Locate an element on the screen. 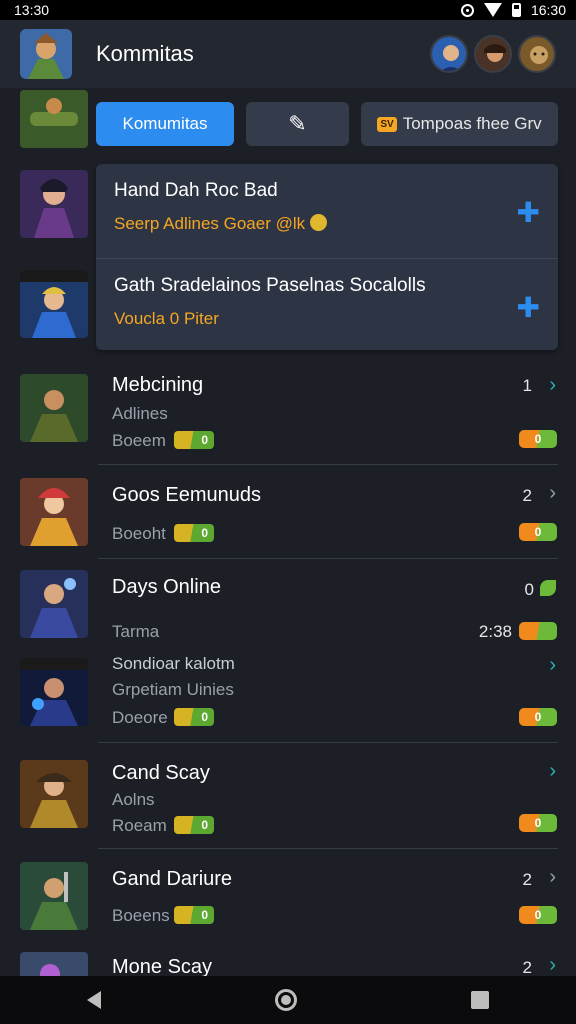 This screenshot has height=1024, width=576. tab-bar: Komumitas ✎ SV Tompoas fhee Grv is located at coordinates (327, 124).